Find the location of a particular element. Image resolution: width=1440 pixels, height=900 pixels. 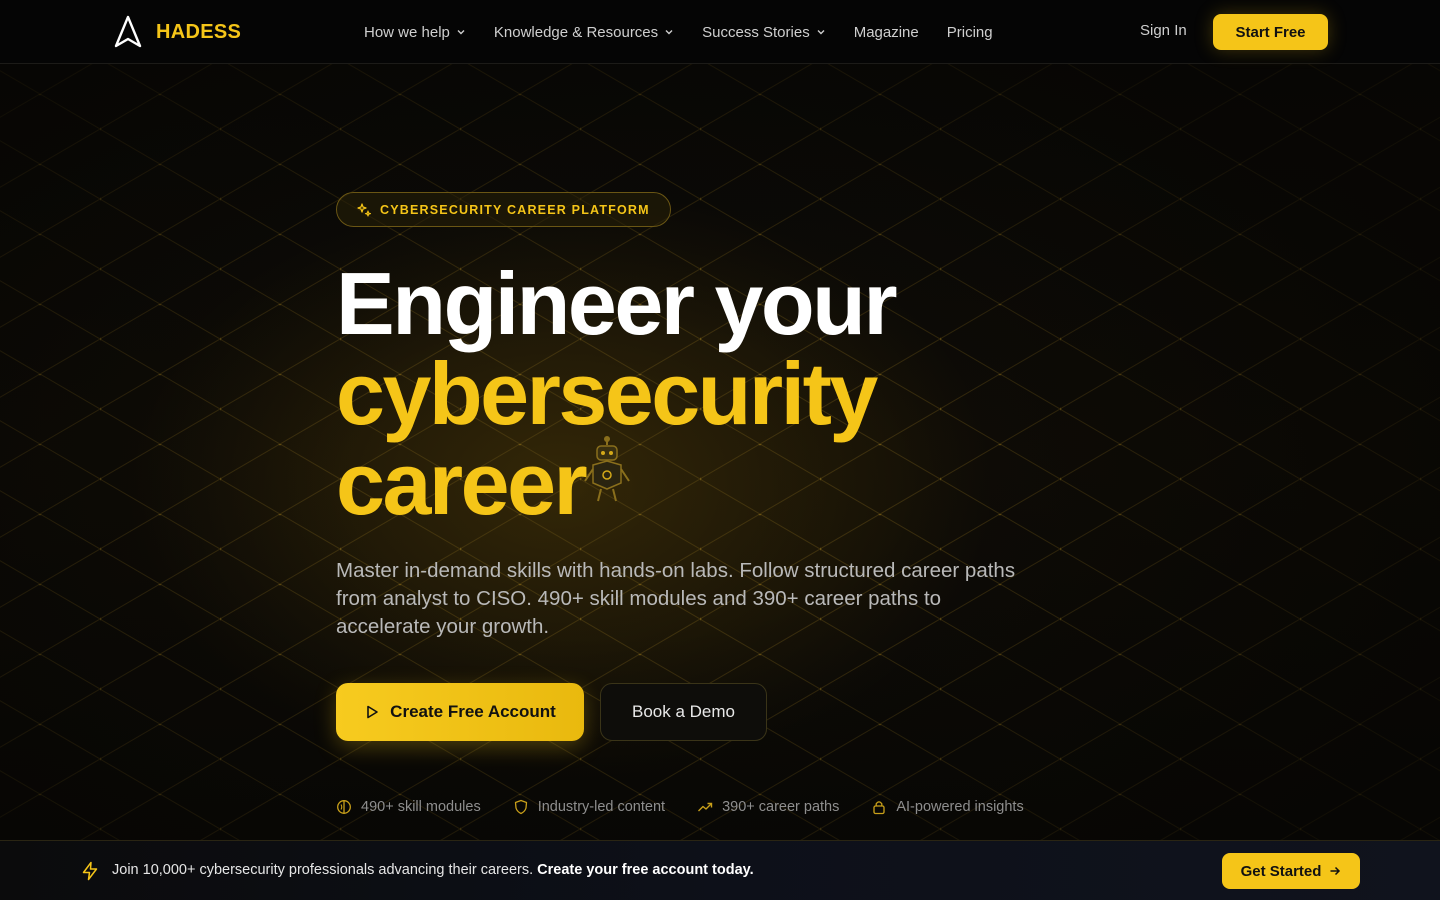

banner-emphasis: Create your free account today. is located at coordinates (645, 870).